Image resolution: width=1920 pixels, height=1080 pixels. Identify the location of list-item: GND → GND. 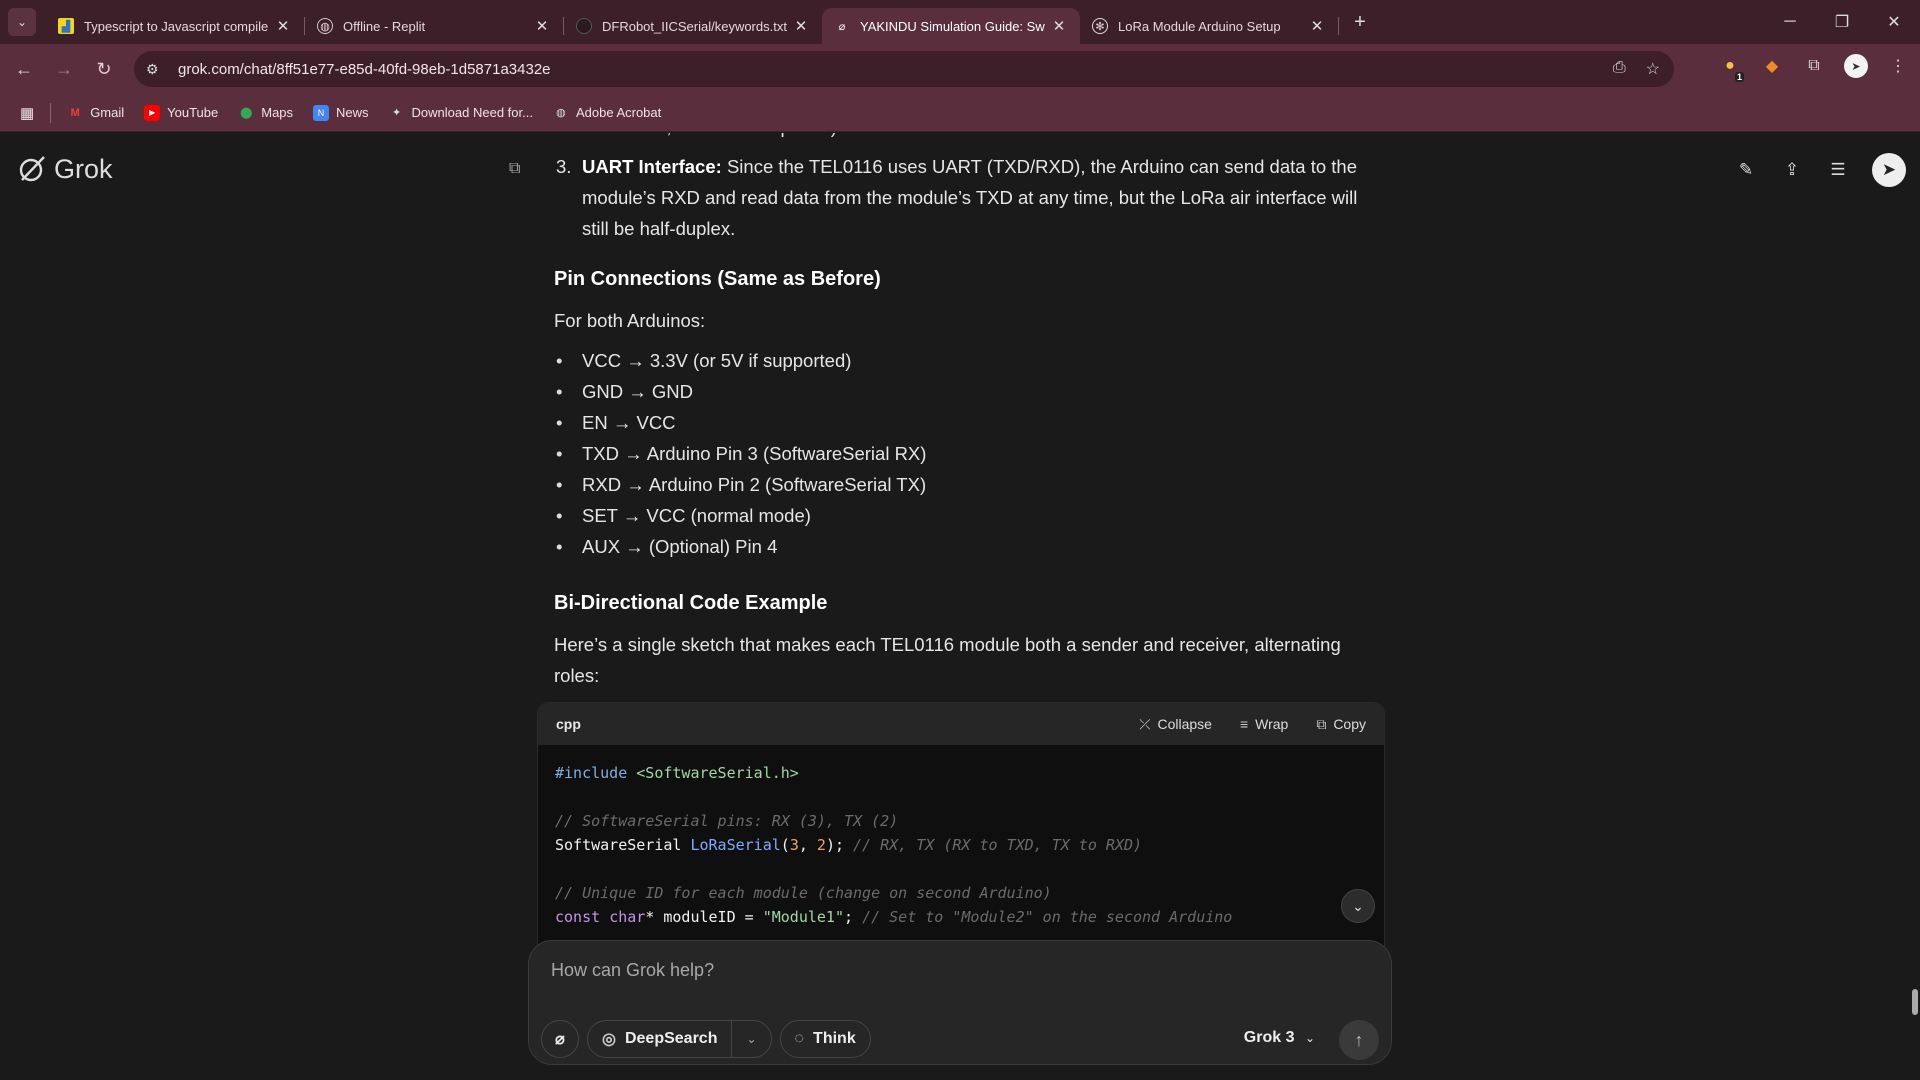
(740, 391).